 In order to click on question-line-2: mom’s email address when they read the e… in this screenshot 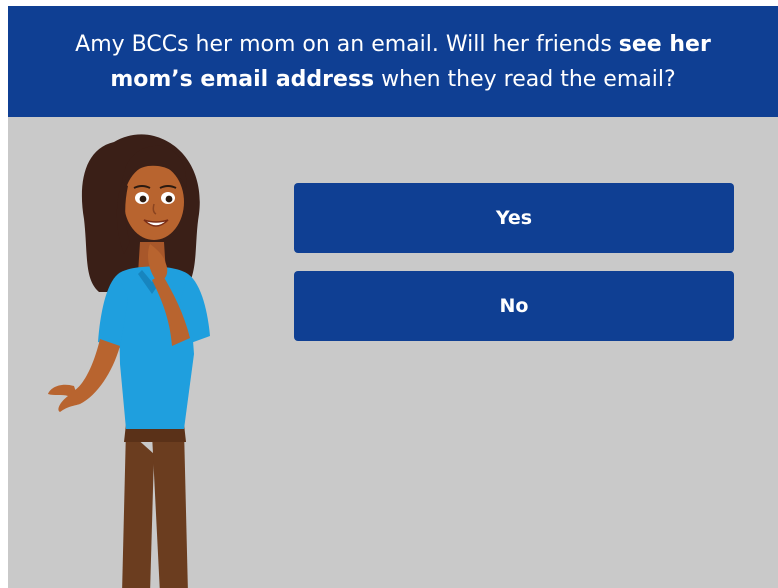, I will do `click(392, 79)`.